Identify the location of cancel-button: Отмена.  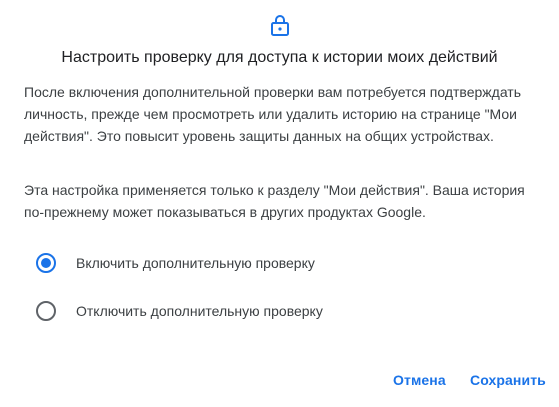
(419, 380).